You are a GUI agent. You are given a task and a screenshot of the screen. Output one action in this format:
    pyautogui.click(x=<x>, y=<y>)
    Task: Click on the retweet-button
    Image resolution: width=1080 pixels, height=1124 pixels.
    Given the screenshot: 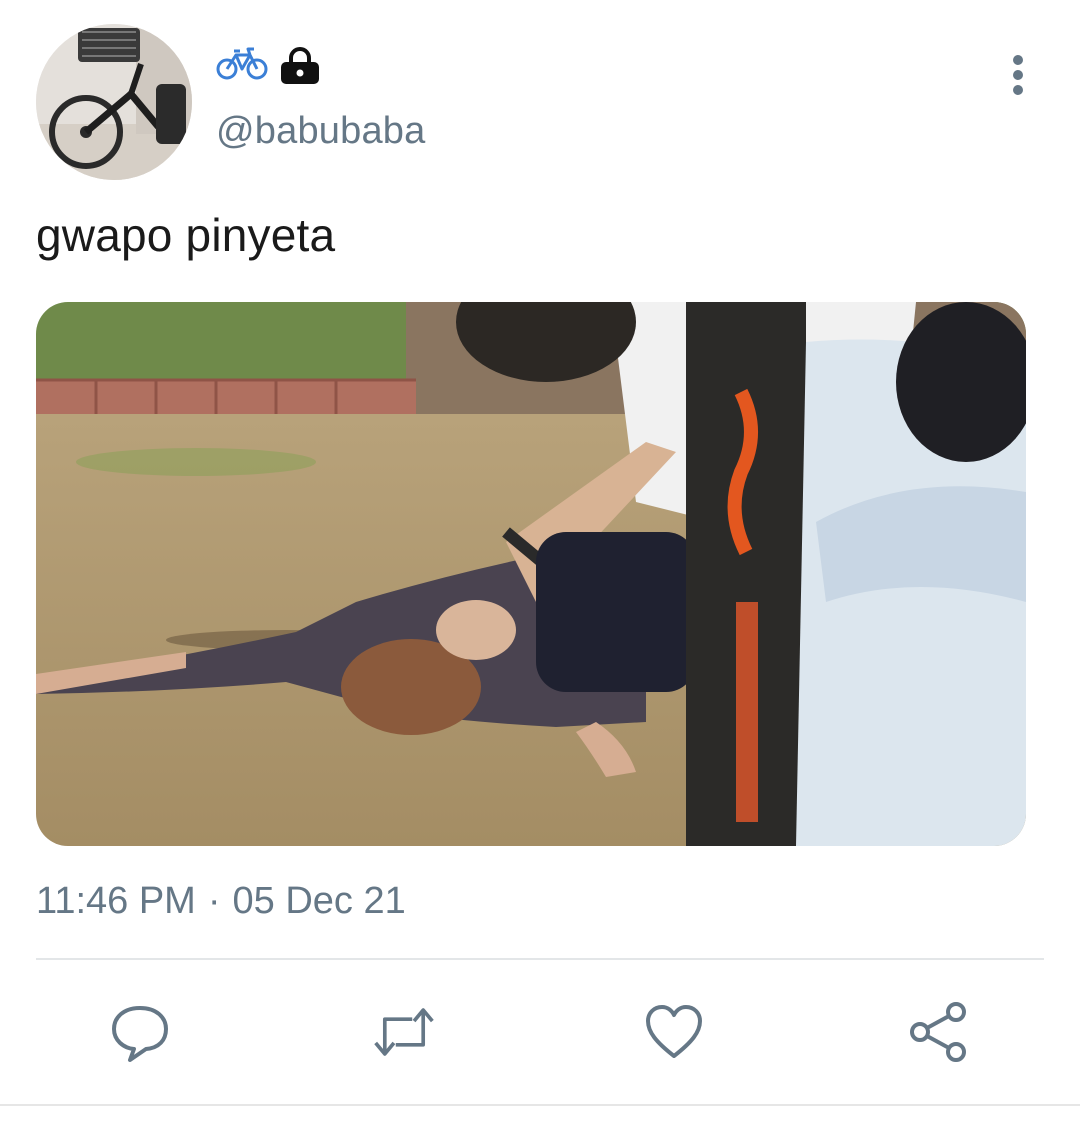 What is the action you would take?
    pyautogui.click(x=404, y=1032)
    